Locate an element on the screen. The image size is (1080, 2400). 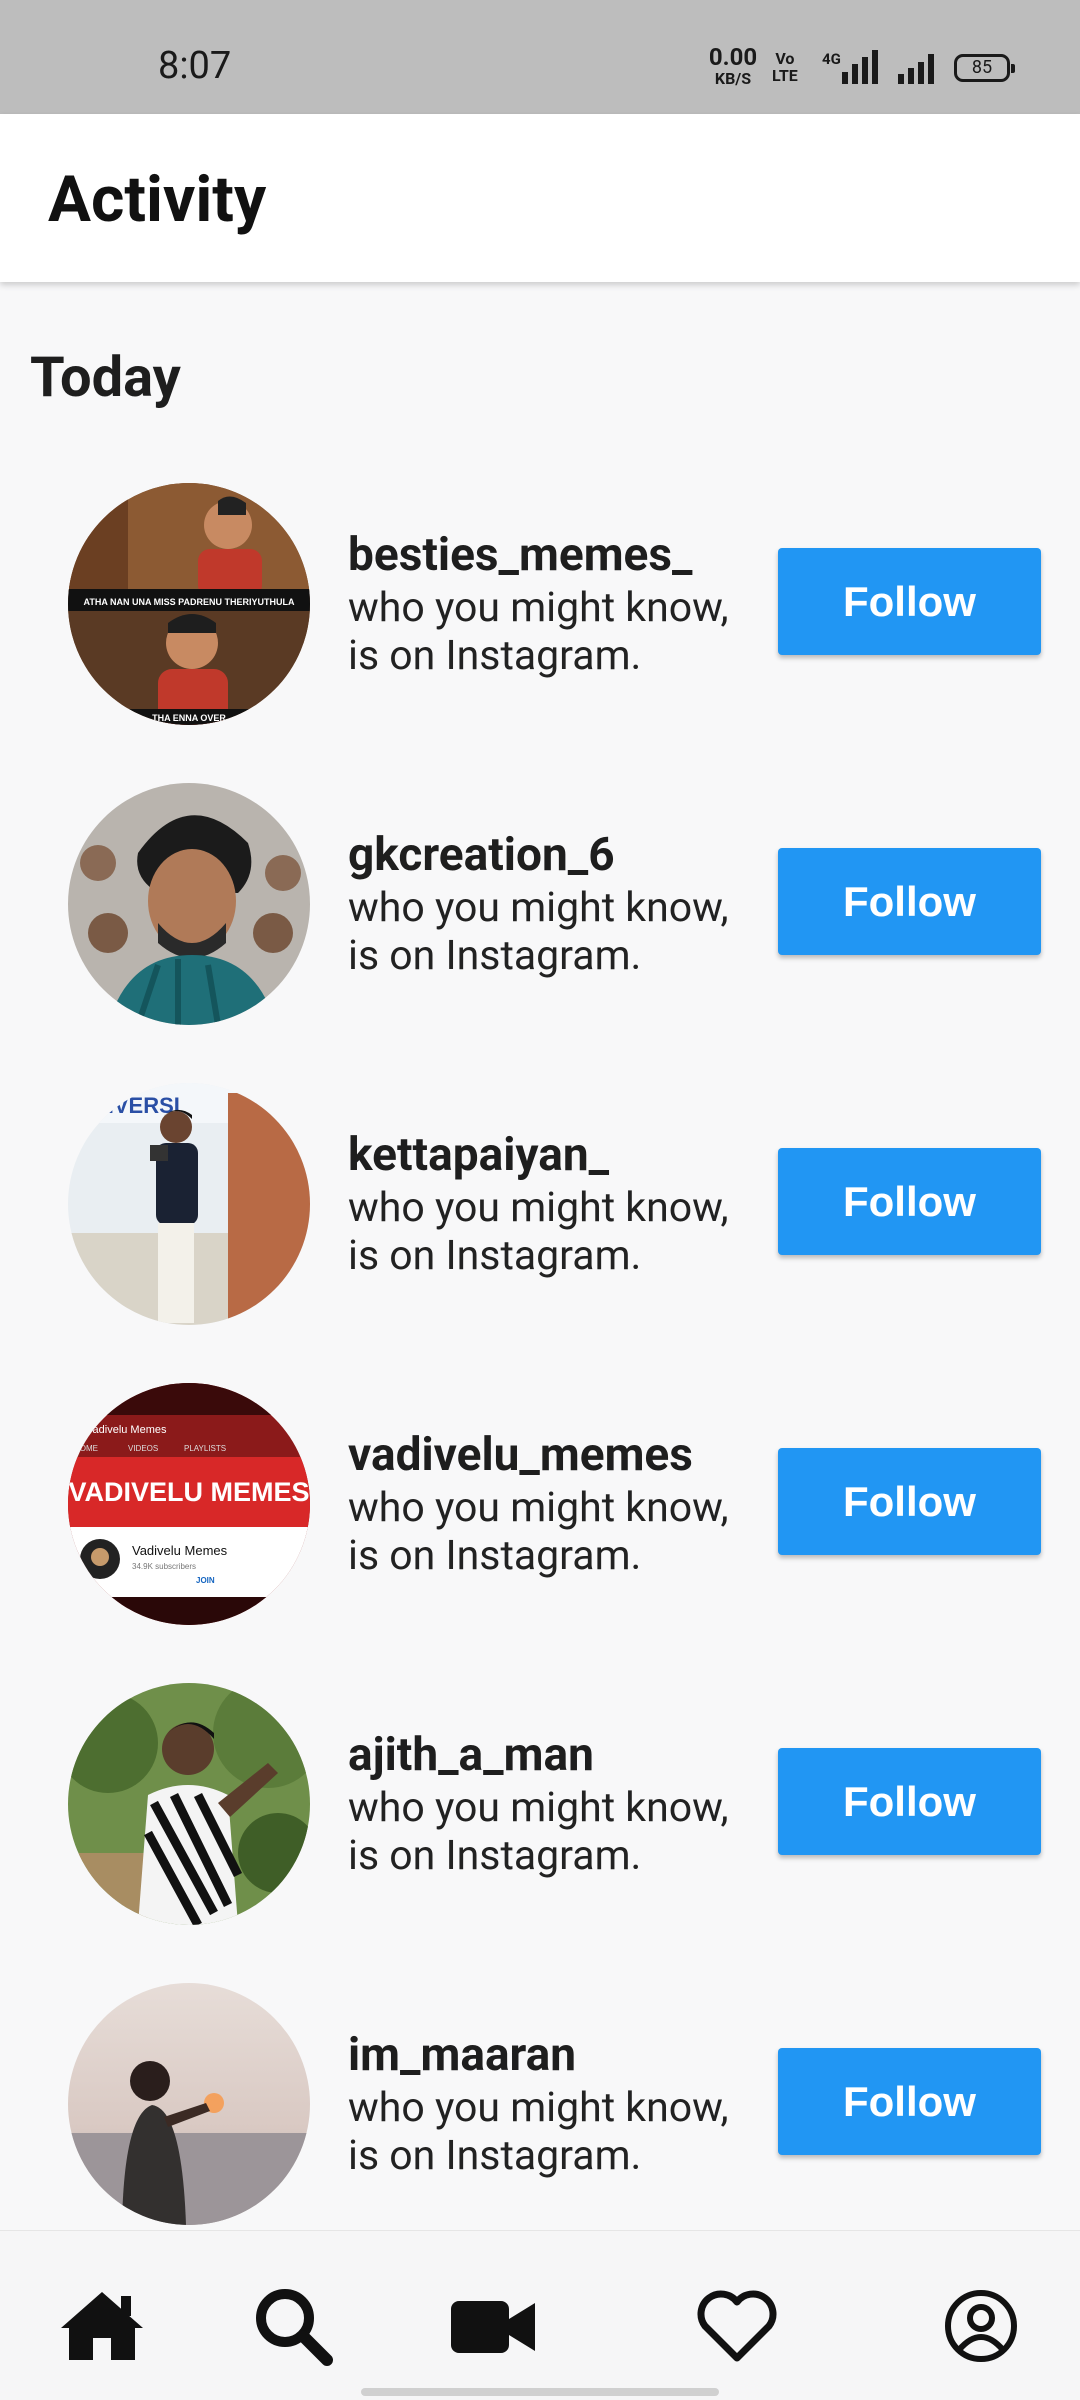
section-title-today: Today is located at coordinates (105, 377).